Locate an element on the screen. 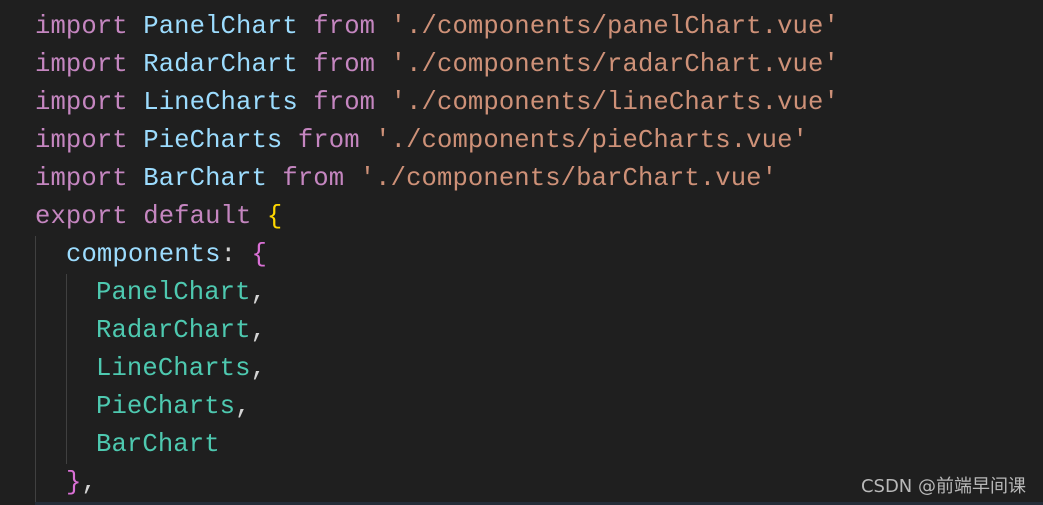 The height and width of the screenshot is (505, 1043). string: './components/barChart.vue' is located at coordinates (568, 178).